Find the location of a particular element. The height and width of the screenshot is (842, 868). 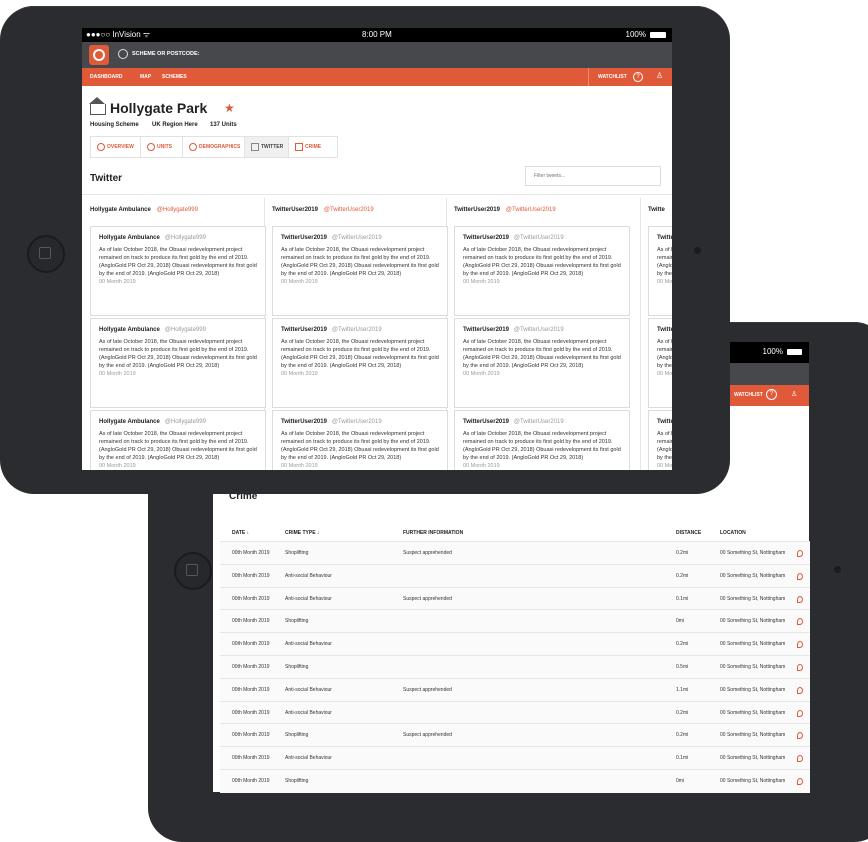

tweet-column-header: Twitte is located at coordinates (659, 210).